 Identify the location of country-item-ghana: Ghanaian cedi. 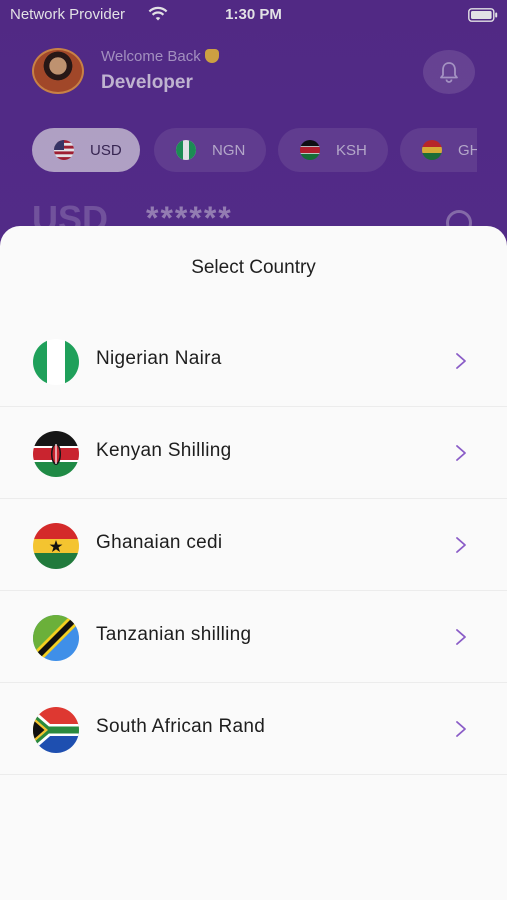
(253, 545).